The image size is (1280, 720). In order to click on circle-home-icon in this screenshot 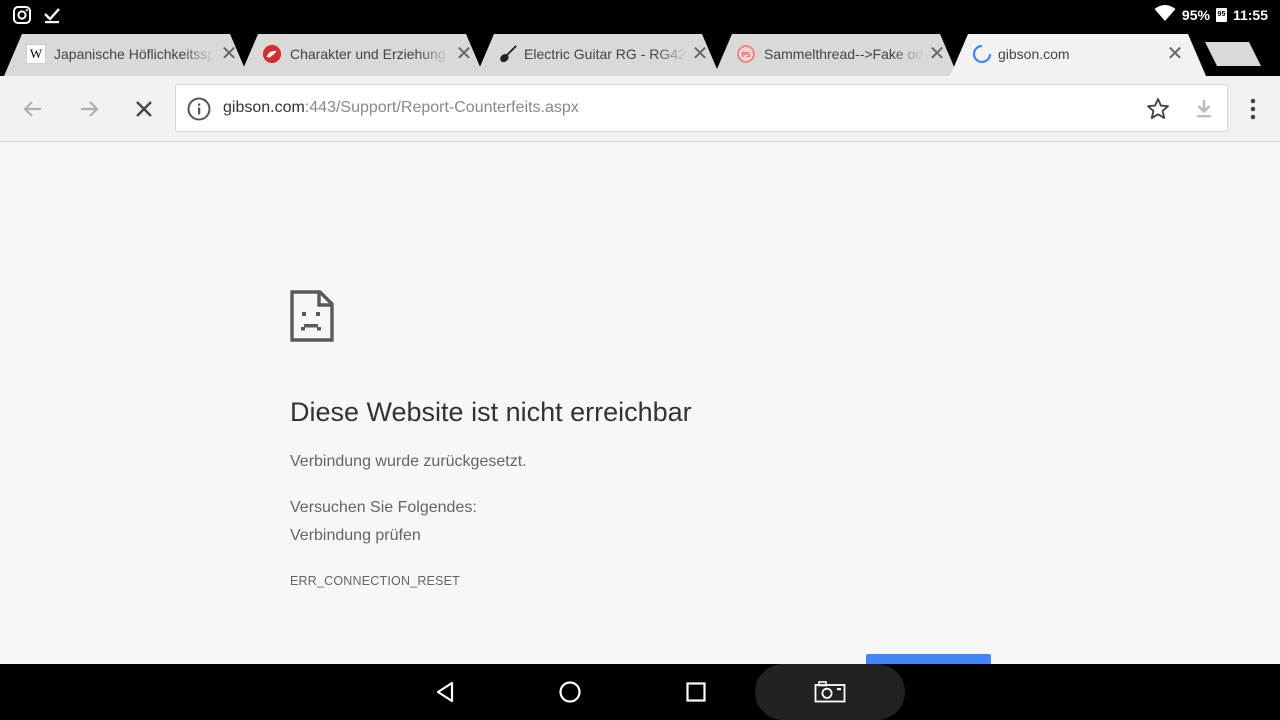, I will do `click(570, 692)`.